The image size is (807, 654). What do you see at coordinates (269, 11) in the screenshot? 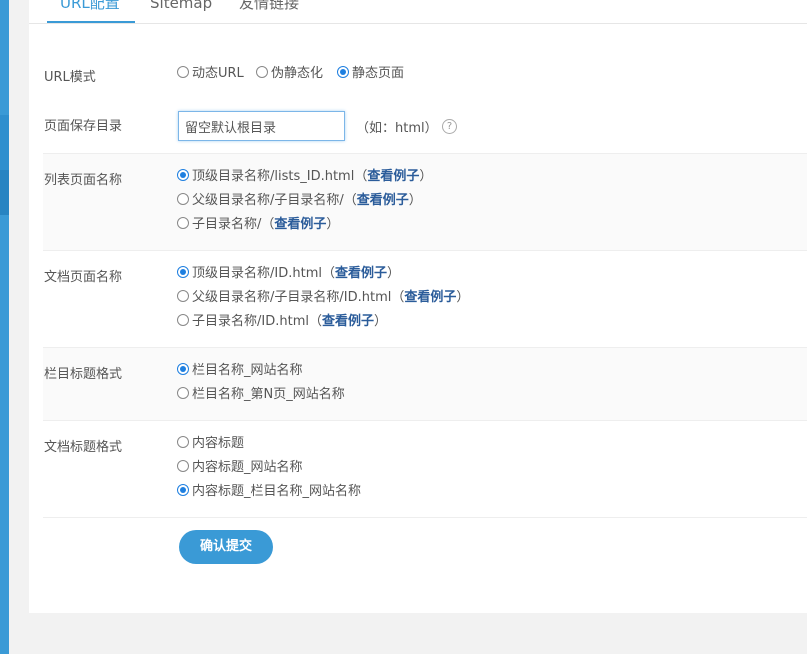
I see `tab-friend-links: 友情链接` at bounding box center [269, 11].